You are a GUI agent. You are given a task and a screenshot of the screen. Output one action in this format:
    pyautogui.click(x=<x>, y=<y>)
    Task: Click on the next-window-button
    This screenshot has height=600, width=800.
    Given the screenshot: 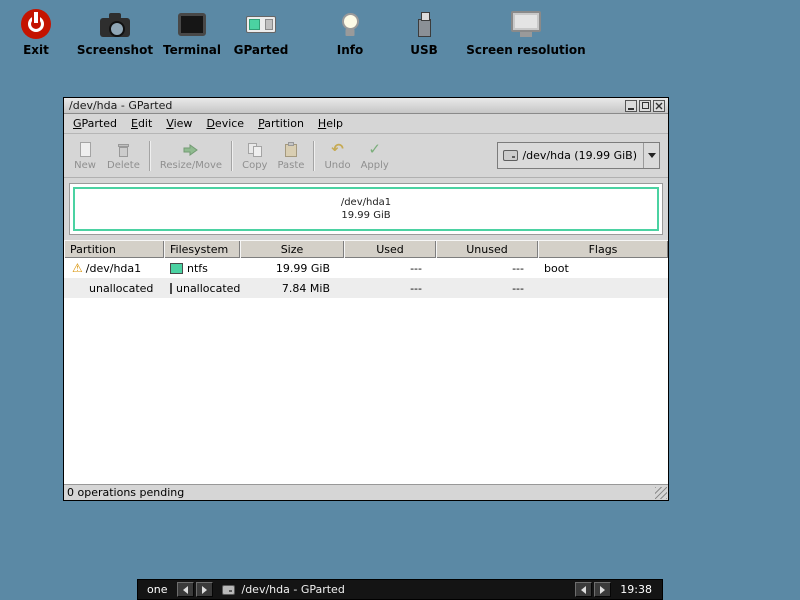 What is the action you would take?
    pyautogui.click(x=603, y=589)
    